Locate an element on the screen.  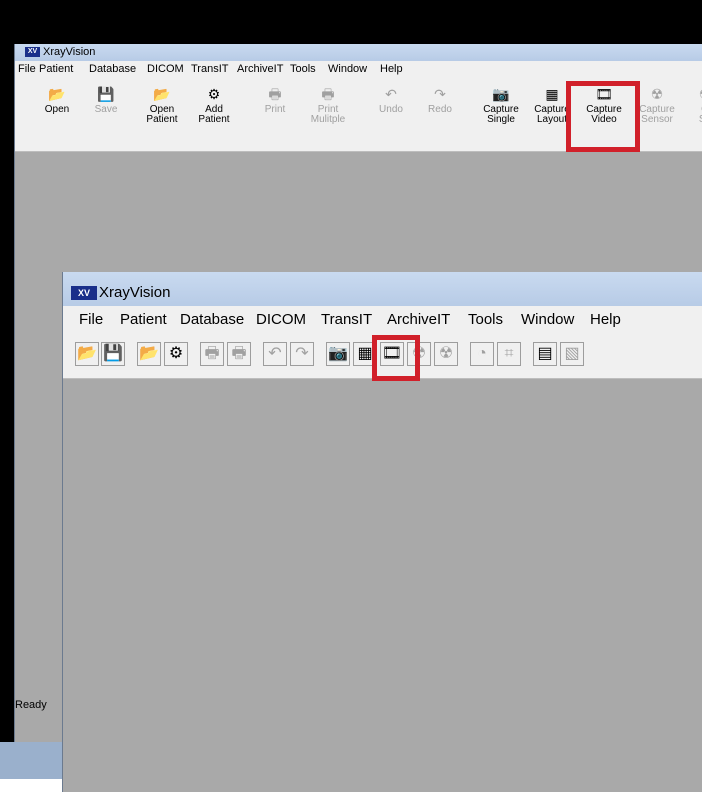
print-button: 🖶 is located at coordinates (212, 354).